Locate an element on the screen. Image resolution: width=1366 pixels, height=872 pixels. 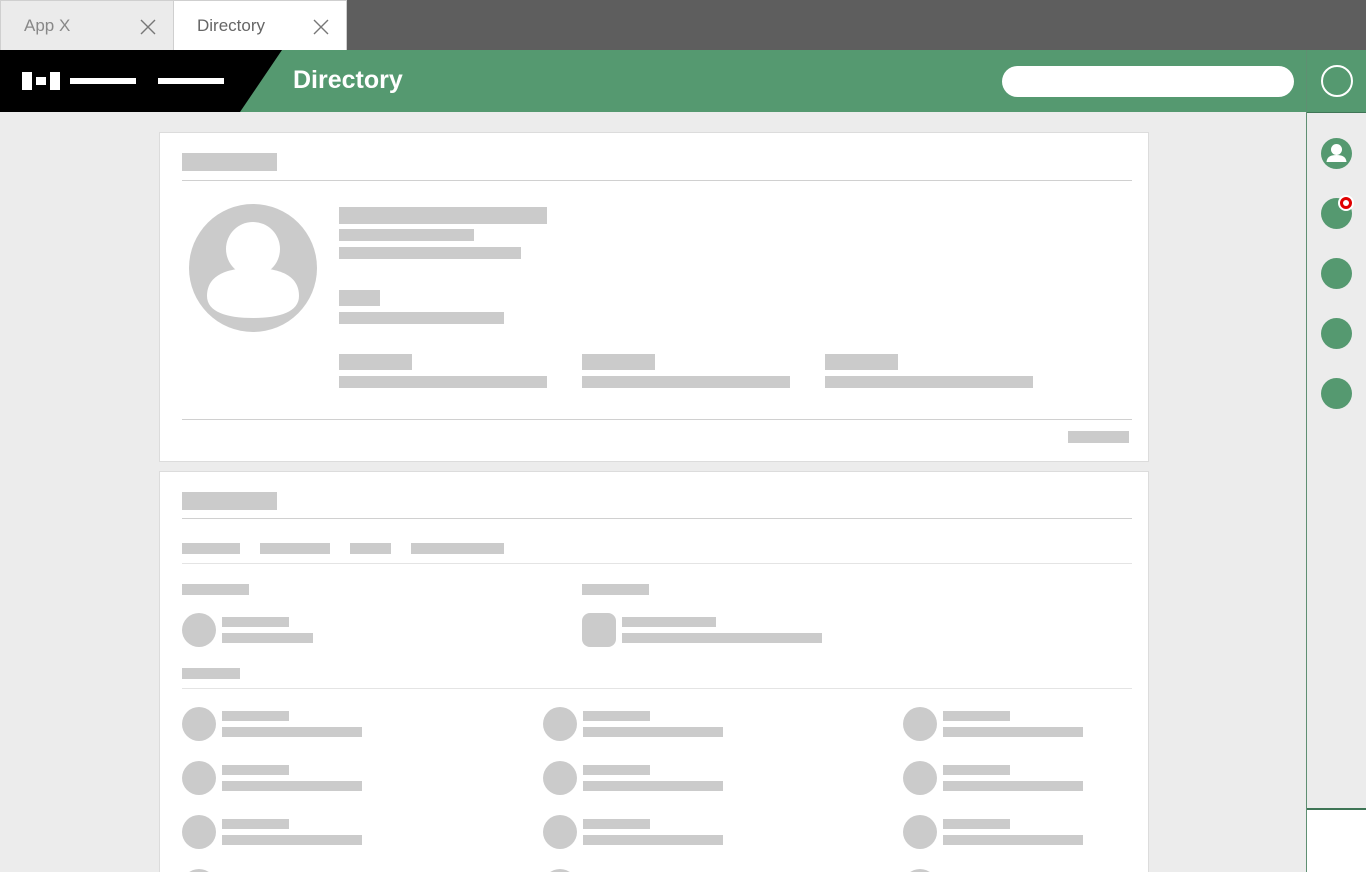
rail-top is located at coordinates (1336, 81).